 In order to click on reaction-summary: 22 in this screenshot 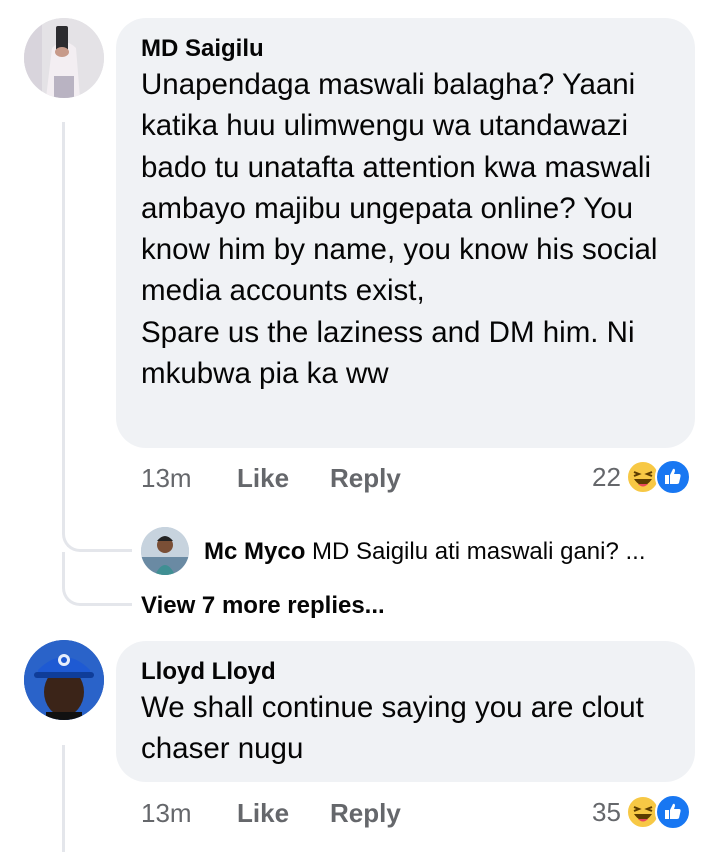, I will do `click(641, 477)`.